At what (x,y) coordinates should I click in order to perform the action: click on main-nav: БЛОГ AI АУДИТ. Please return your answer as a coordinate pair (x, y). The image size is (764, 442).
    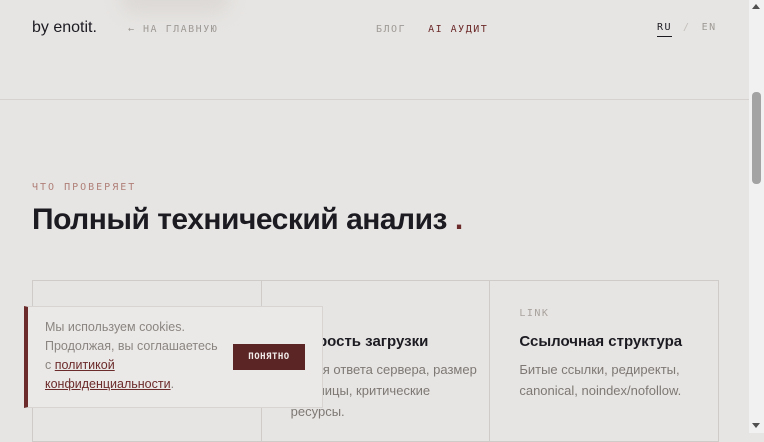
    Looking at the image, I should click on (432, 29).